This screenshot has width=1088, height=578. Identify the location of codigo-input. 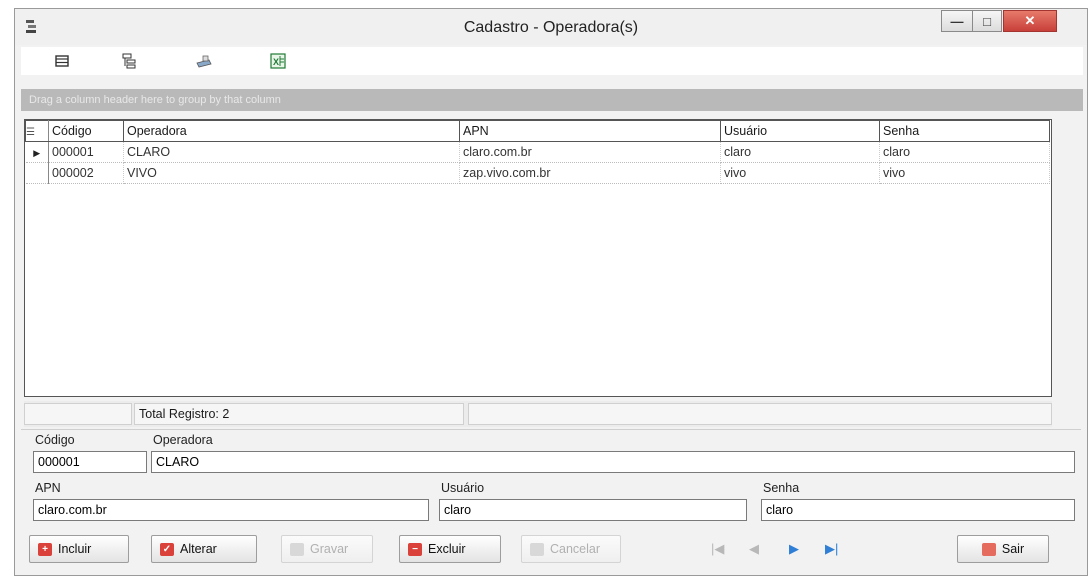
(92, 462).